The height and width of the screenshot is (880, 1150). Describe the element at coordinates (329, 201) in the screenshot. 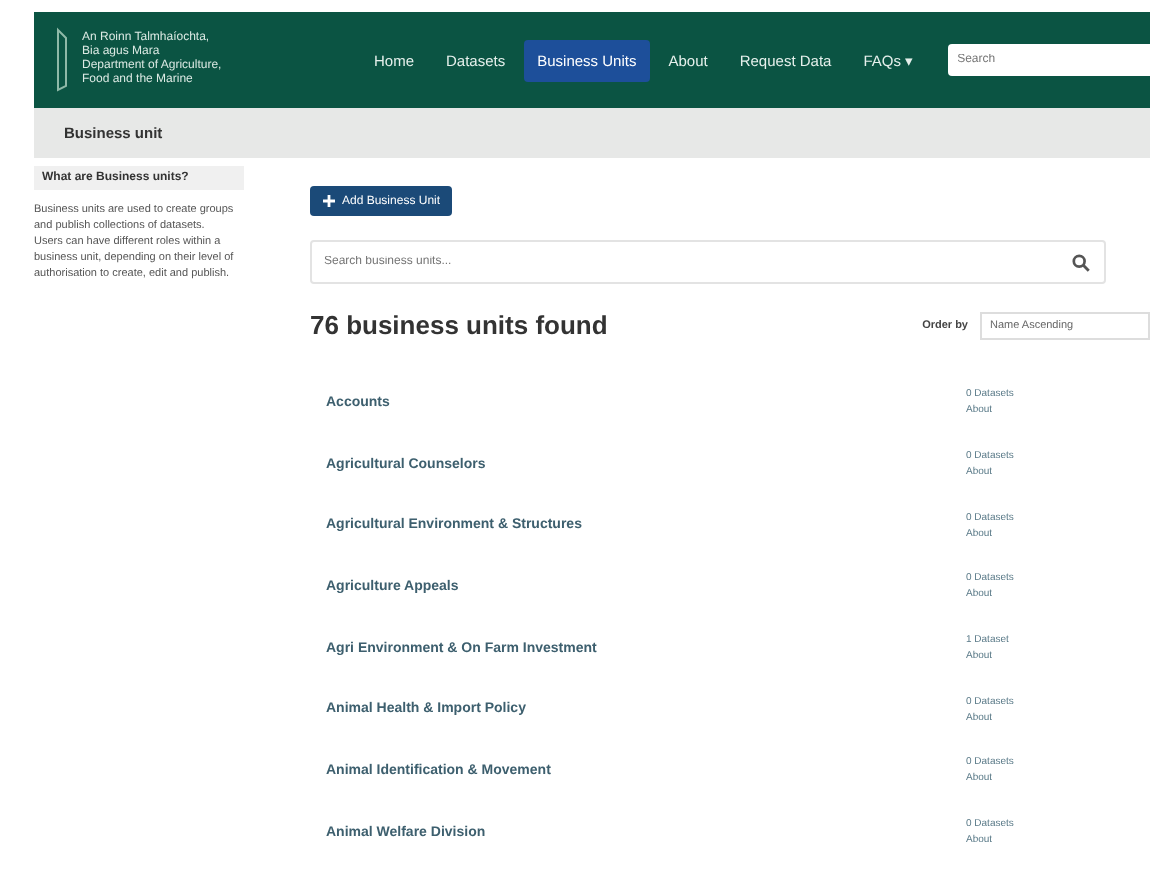

I see `plus-icon` at that location.